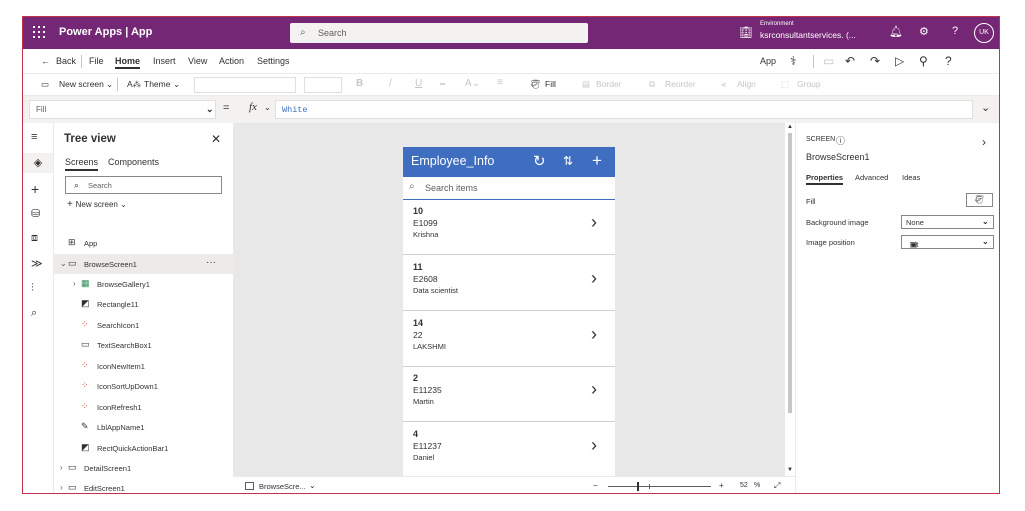  Describe the element at coordinates (838, 157) in the screenshot. I see `selected-control-name: BrowseScreen1` at that location.